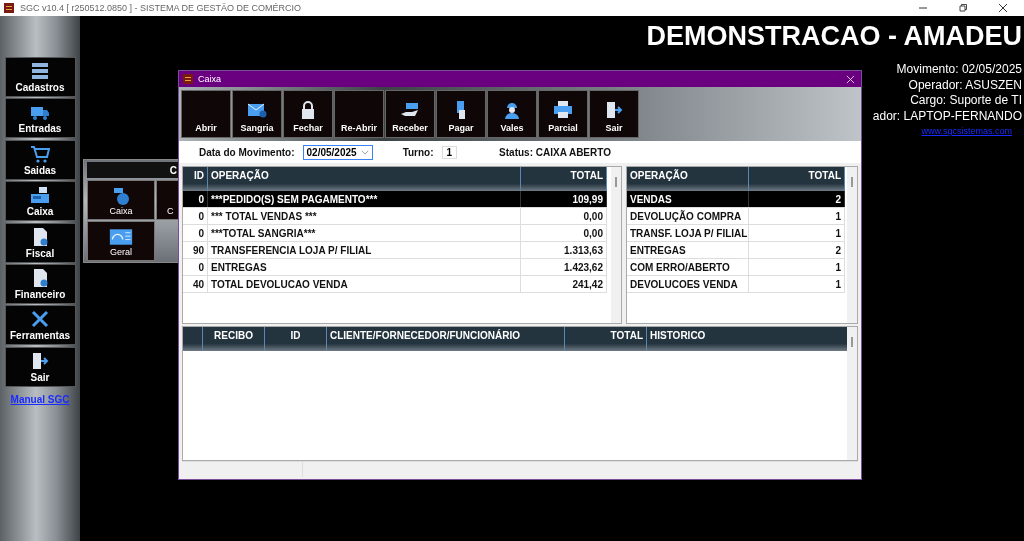 Image resolution: width=1024 pixels, height=541 pixels. I want to click on toolbar-button: Sair, so click(614, 114).